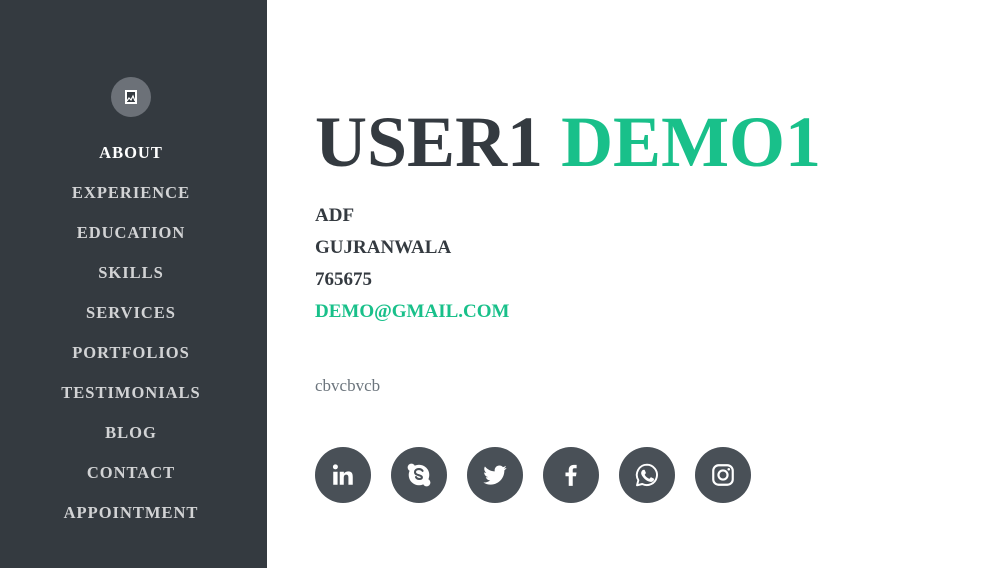  I want to click on instagram-icon, so click(723, 475).